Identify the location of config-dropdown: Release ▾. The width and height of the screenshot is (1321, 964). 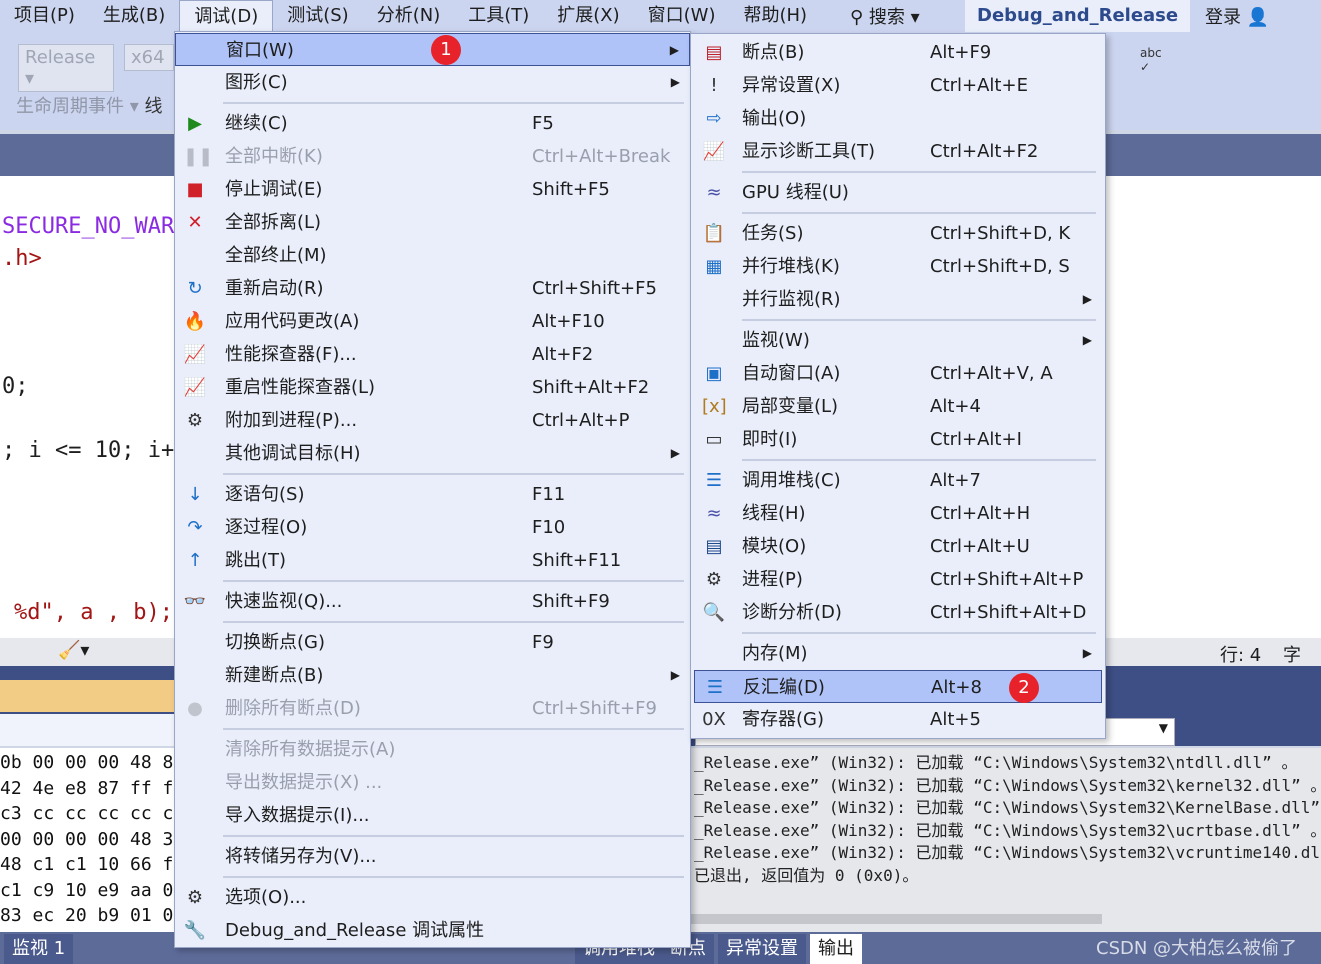
(66, 68).